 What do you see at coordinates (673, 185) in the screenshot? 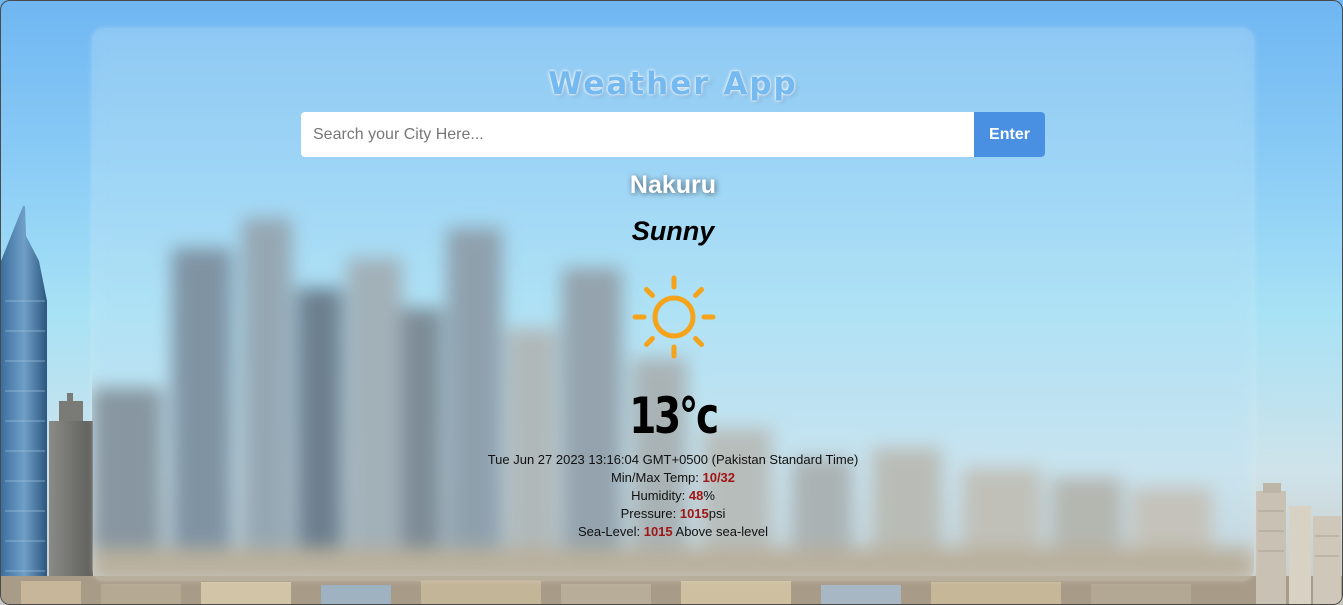
I see `city-name: Nakuru` at bounding box center [673, 185].